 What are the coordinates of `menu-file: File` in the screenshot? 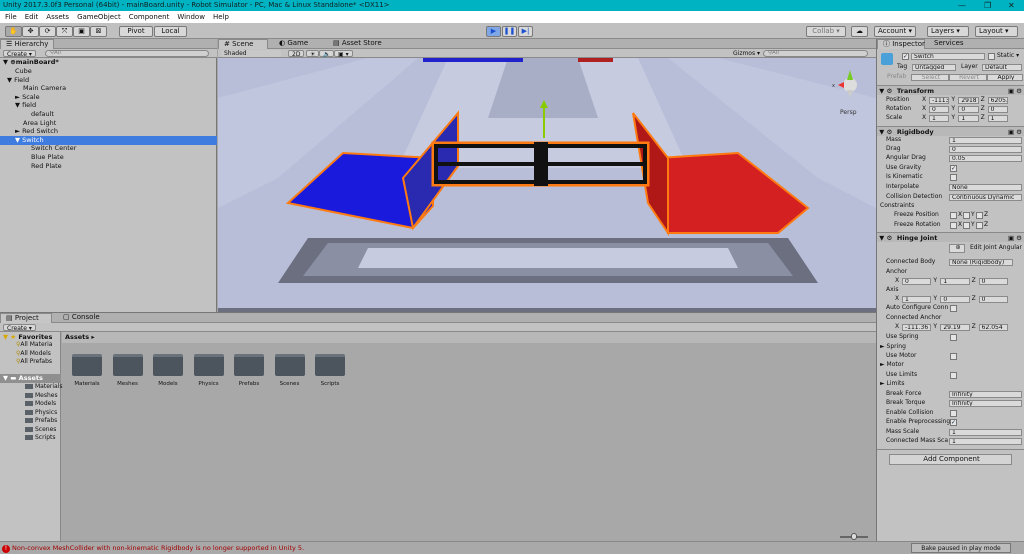 It's located at (11, 17).